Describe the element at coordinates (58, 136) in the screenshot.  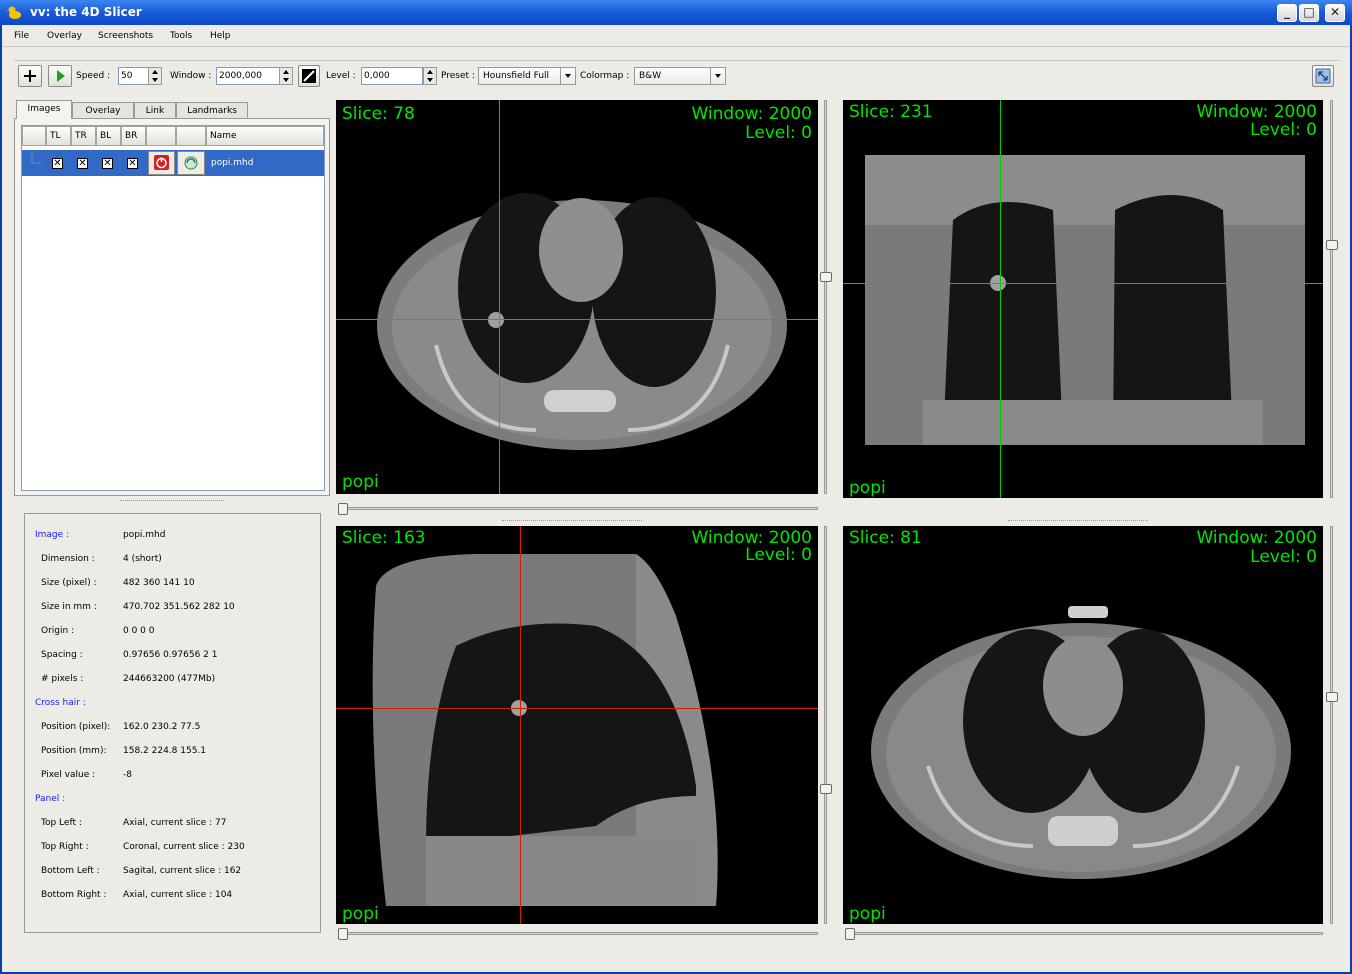
I see `header-tl: TL` at that location.